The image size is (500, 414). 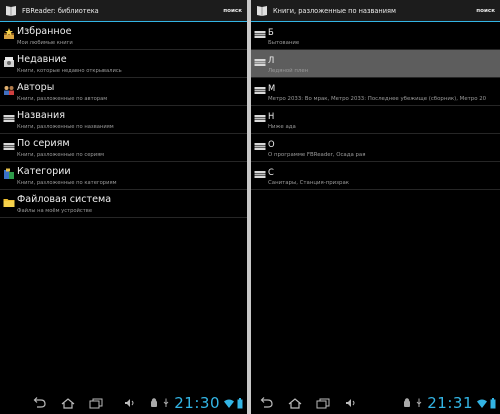 What do you see at coordinates (272, 88) in the screenshot?
I see `list-item-title: М` at bounding box center [272, 88].